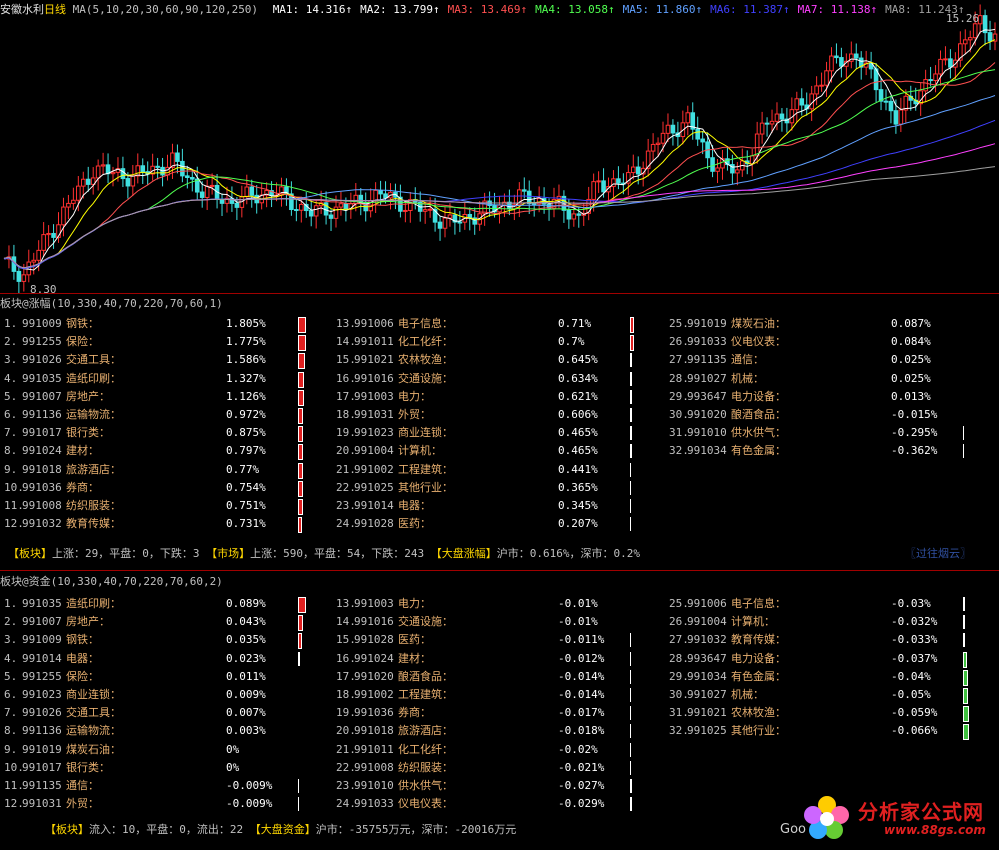  Describe the element at coordinates (11, 451) in the screenshot. I see `rank-number: 8.` at that location.